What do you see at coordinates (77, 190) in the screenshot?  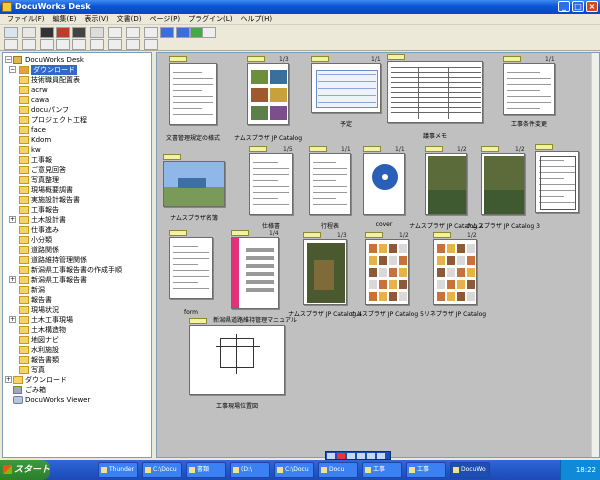 I see `tree-item: 現場概要調書` at bounding box center [77, 190].